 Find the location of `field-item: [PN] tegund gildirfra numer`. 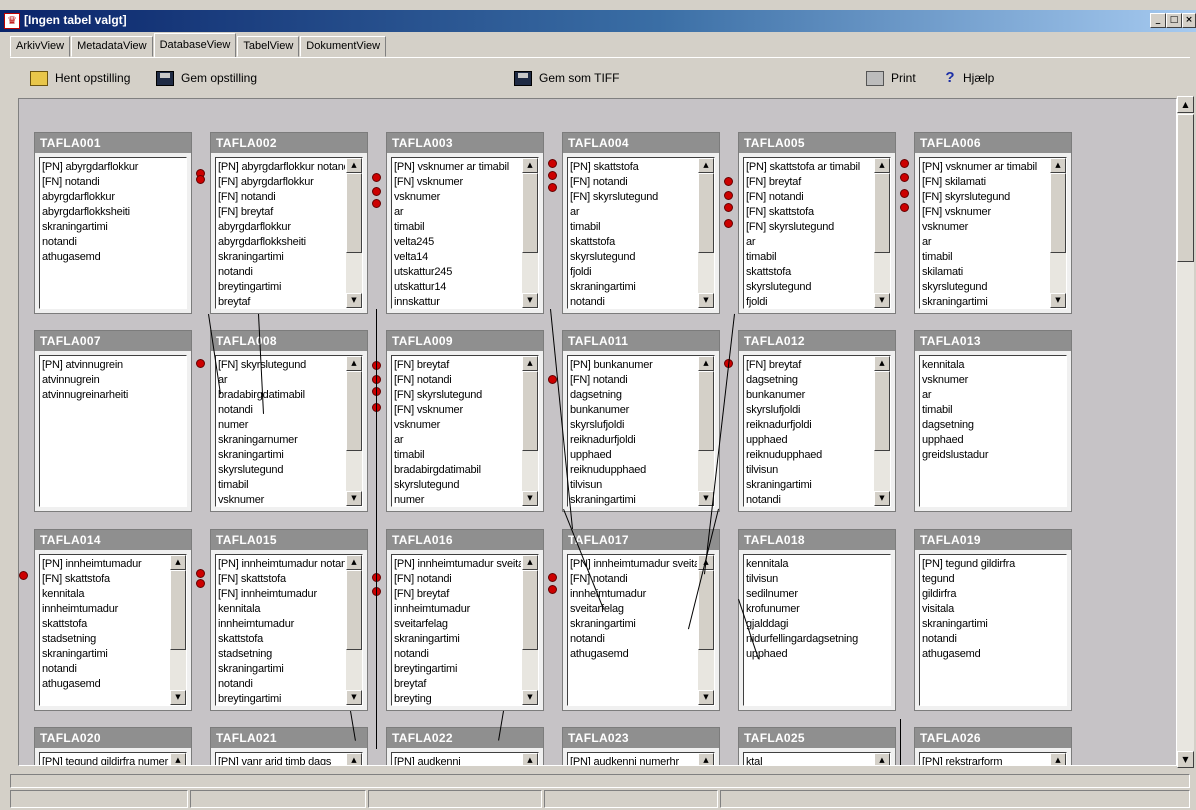

field-item: [PN] tegund gildirfra numer is located at coordinates (105, 760).